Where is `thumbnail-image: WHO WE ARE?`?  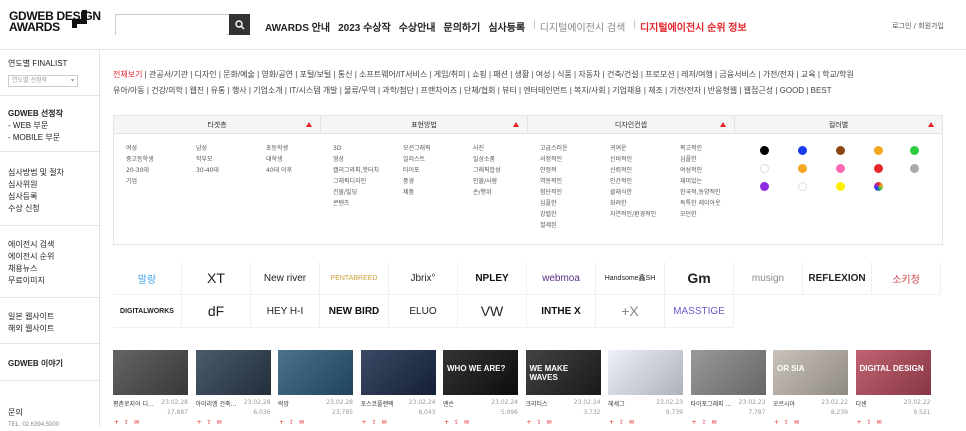 thumbnail-image: WHO WE ARE? is located at coordinates (480, 372).